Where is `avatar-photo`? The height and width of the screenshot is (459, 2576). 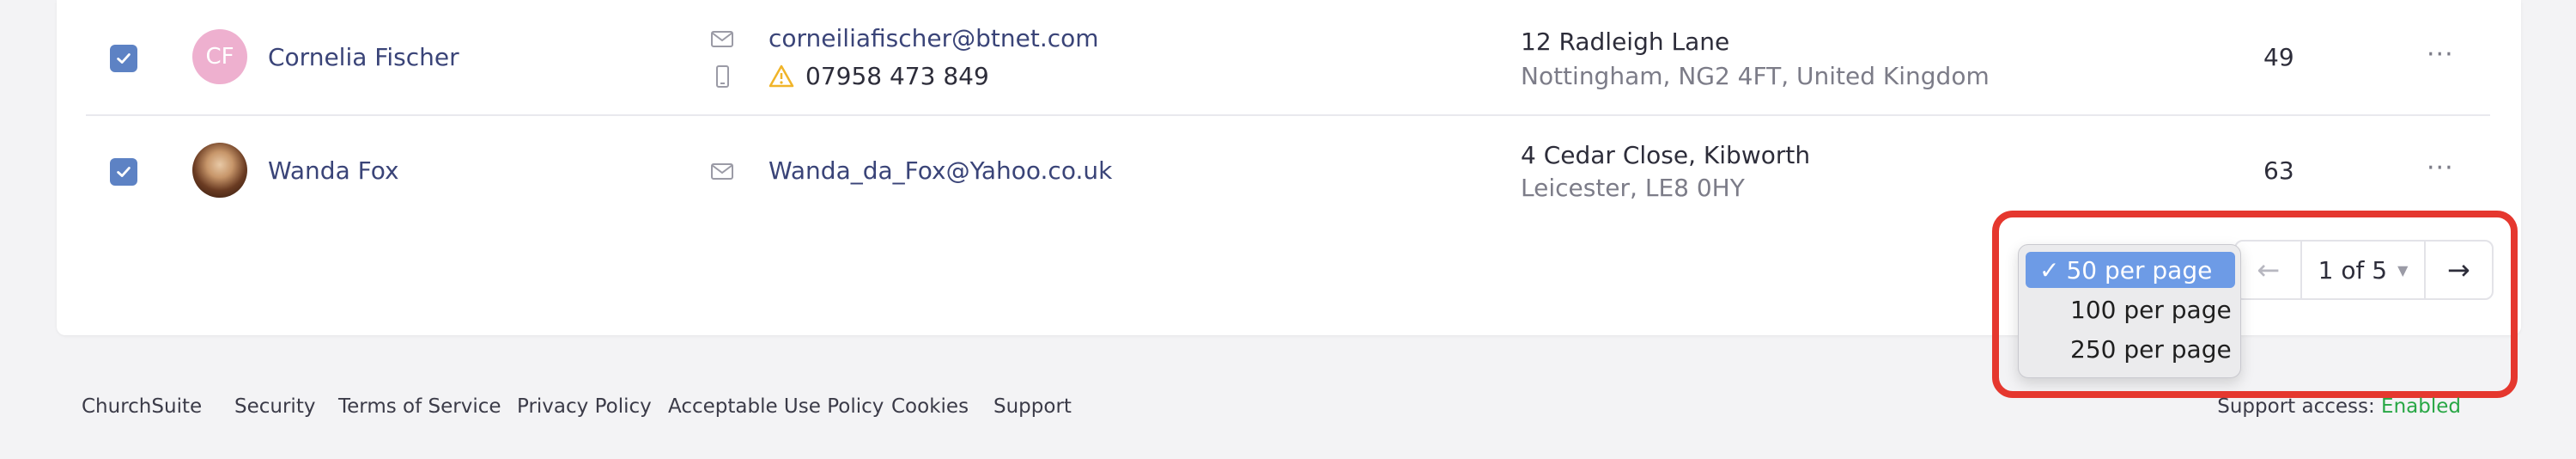 avatar-photo is located at coordinates (219, 171).